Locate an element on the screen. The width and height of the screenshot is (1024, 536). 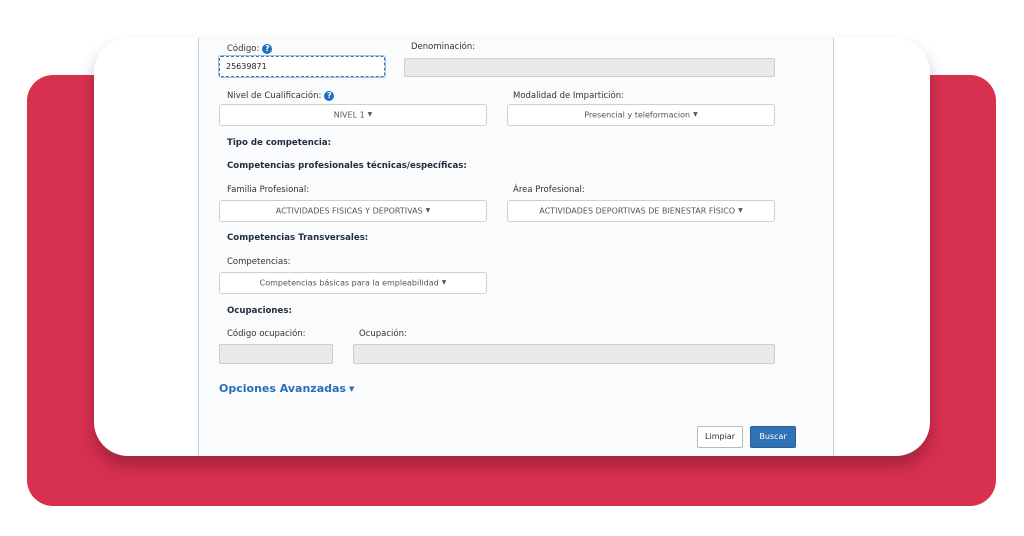
competencias-label: Competencias: is located at coordinates (259, 262).